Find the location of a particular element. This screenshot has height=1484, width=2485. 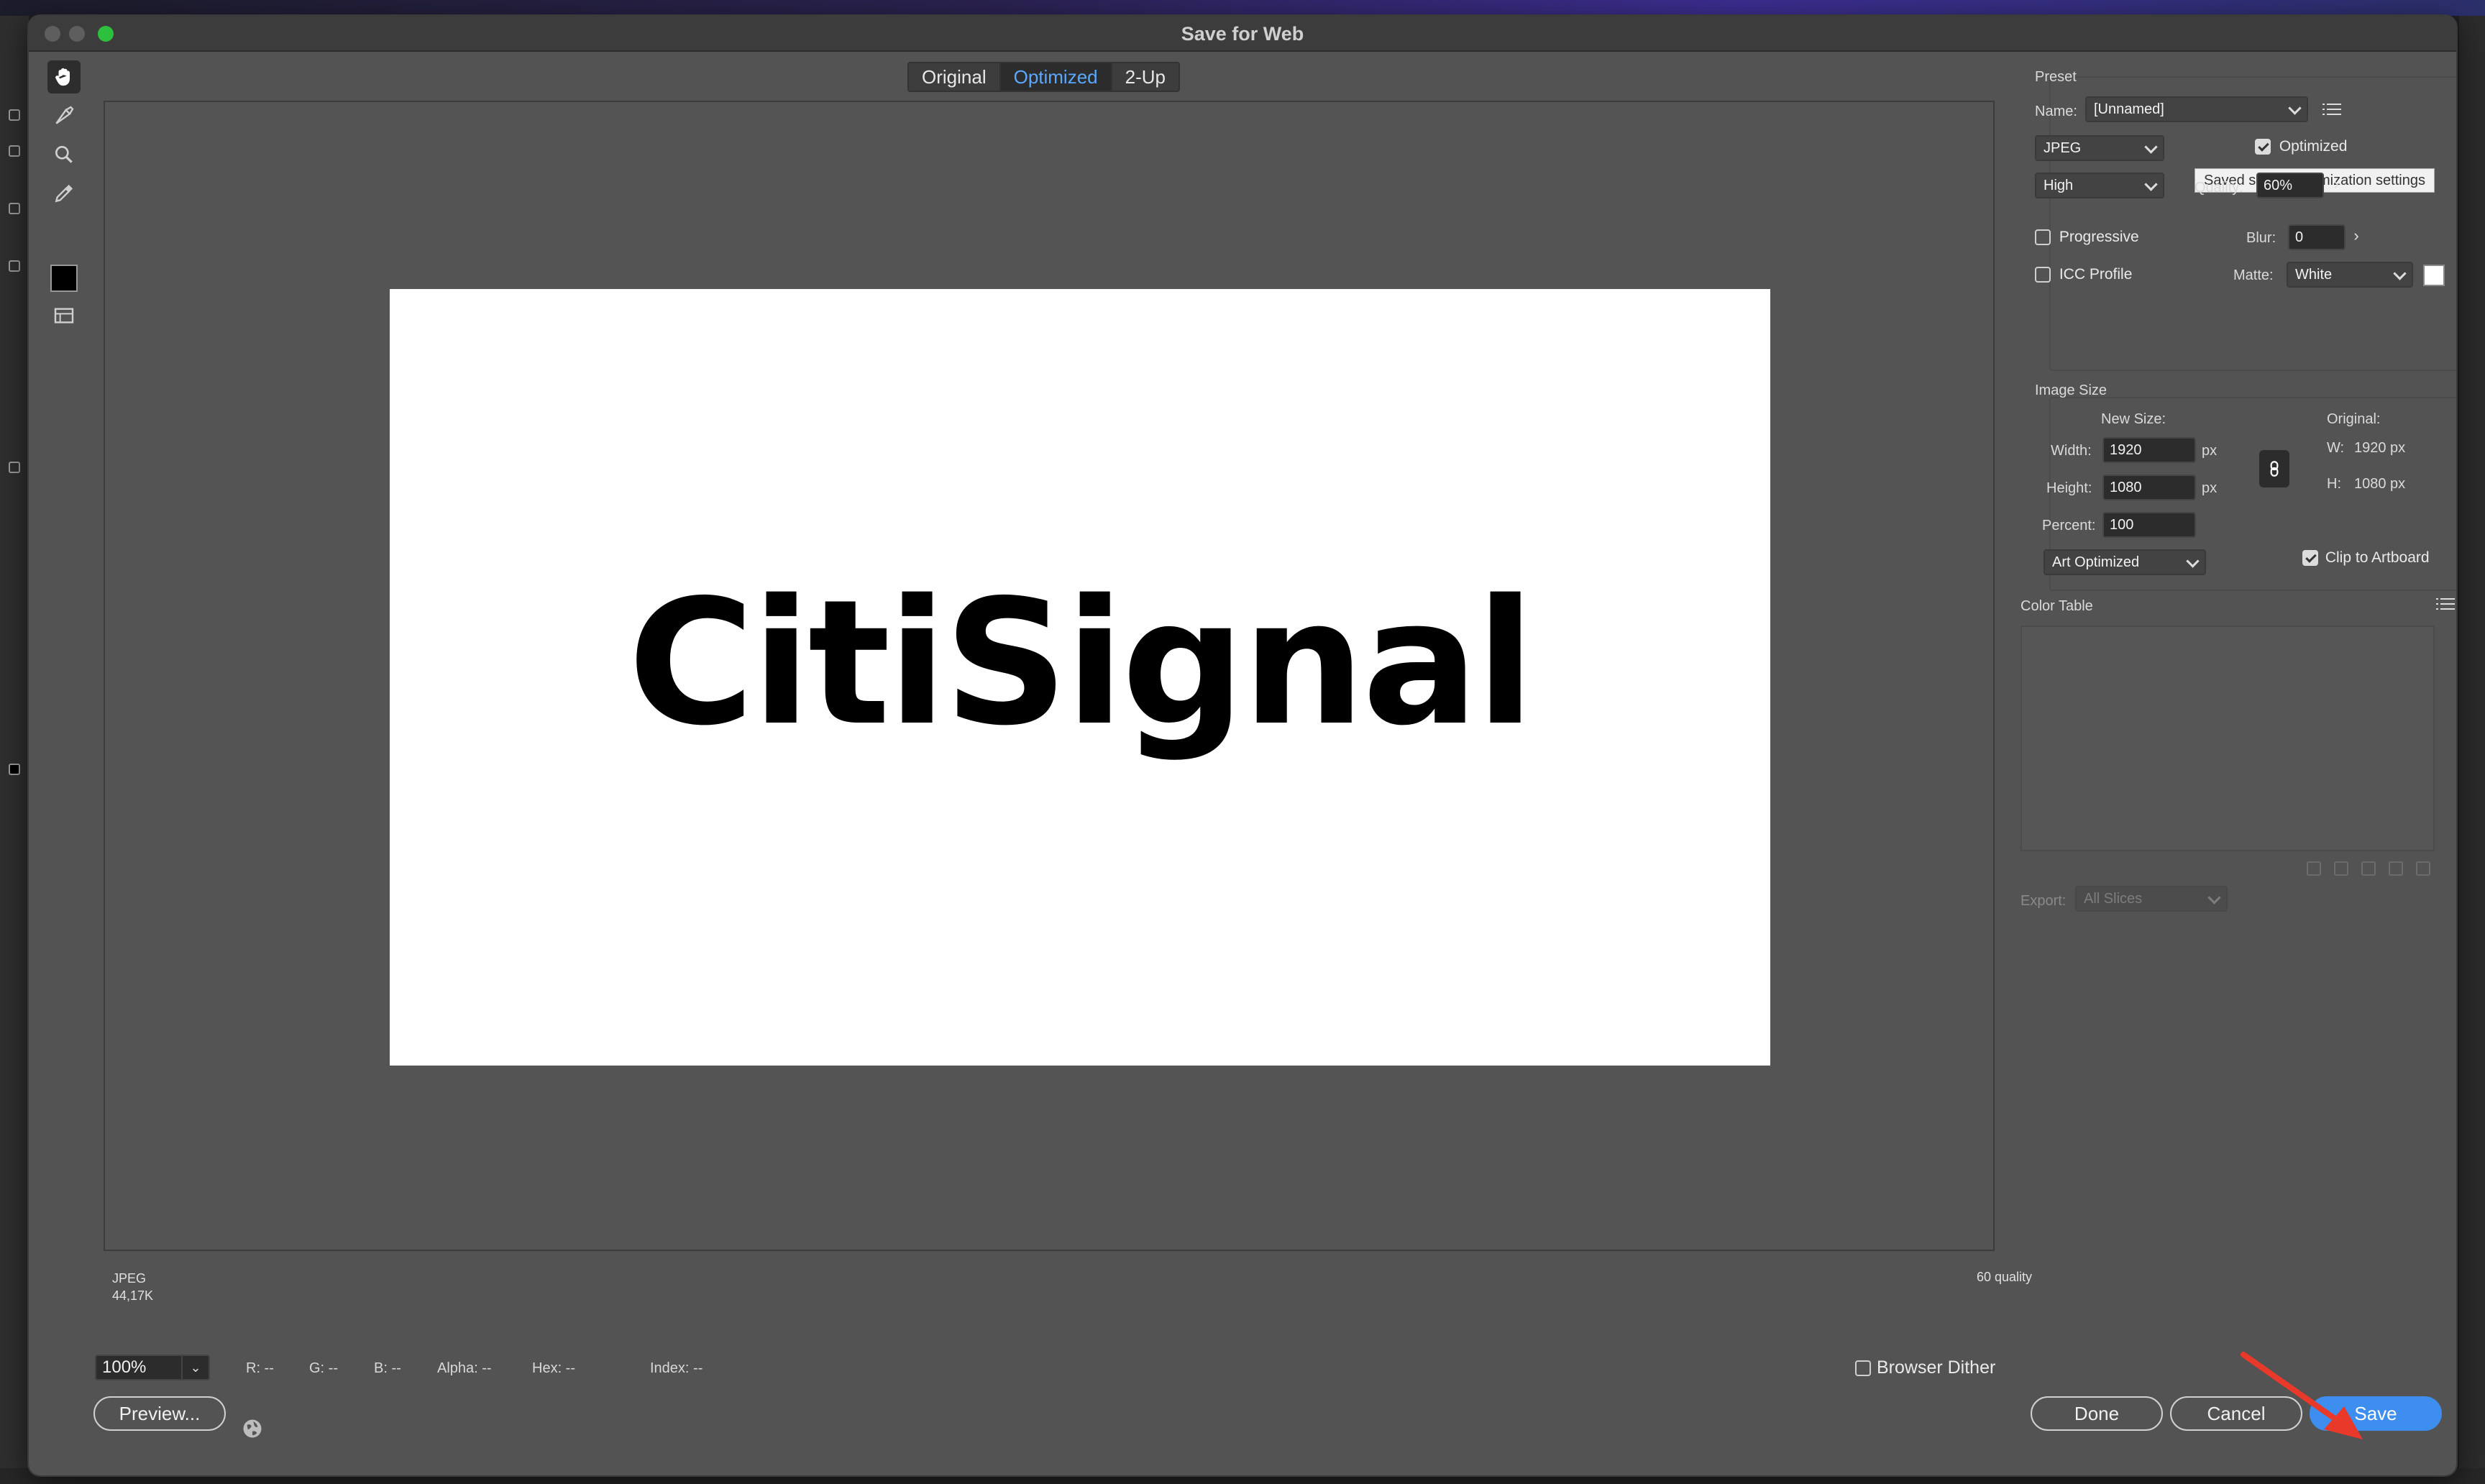

background-app-menubar is located at coordinates (1242, 8).